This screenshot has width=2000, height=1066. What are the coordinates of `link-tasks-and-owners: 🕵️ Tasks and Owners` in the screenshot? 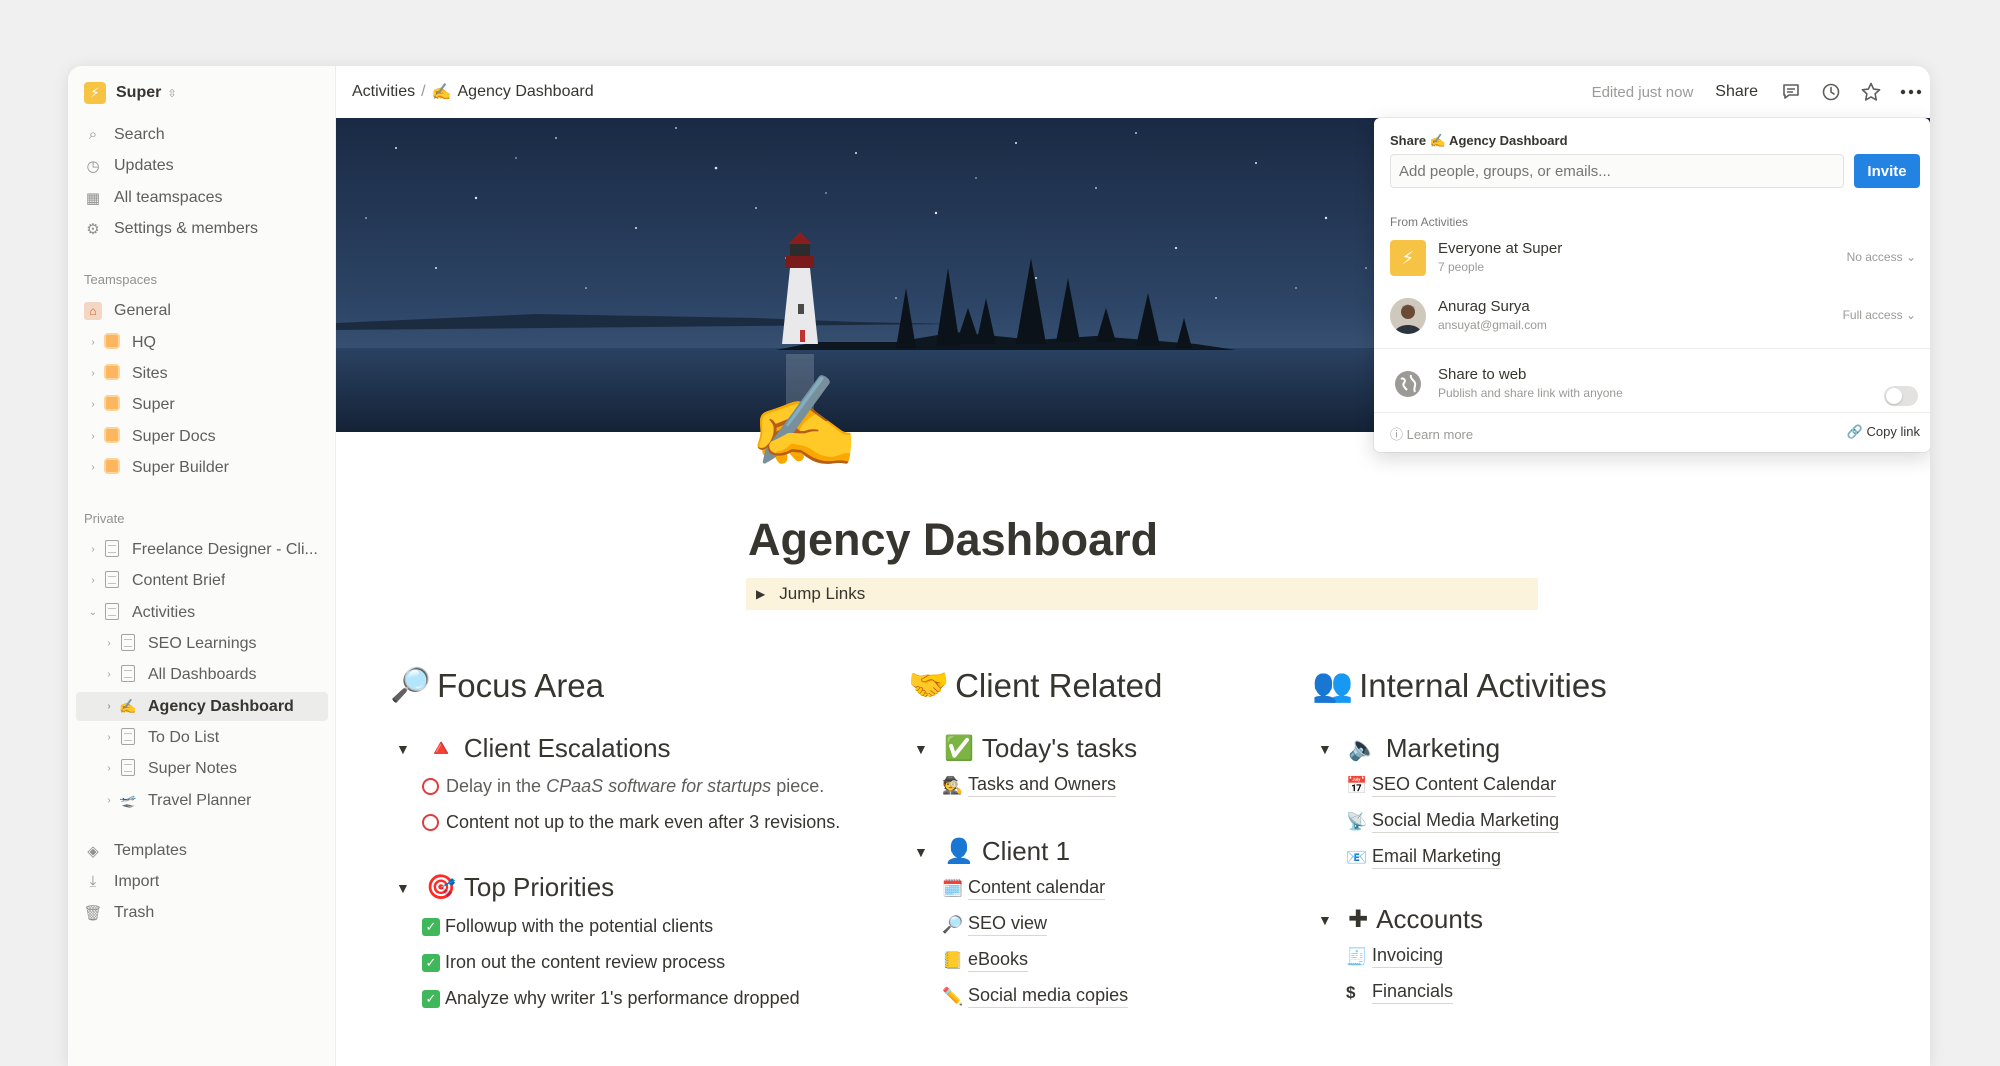 It's located at (1029, 785).